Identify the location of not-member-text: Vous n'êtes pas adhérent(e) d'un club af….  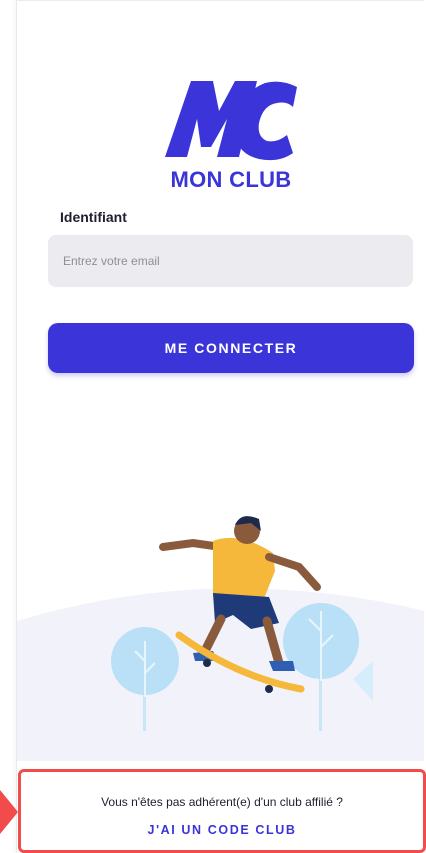
(222, 802).